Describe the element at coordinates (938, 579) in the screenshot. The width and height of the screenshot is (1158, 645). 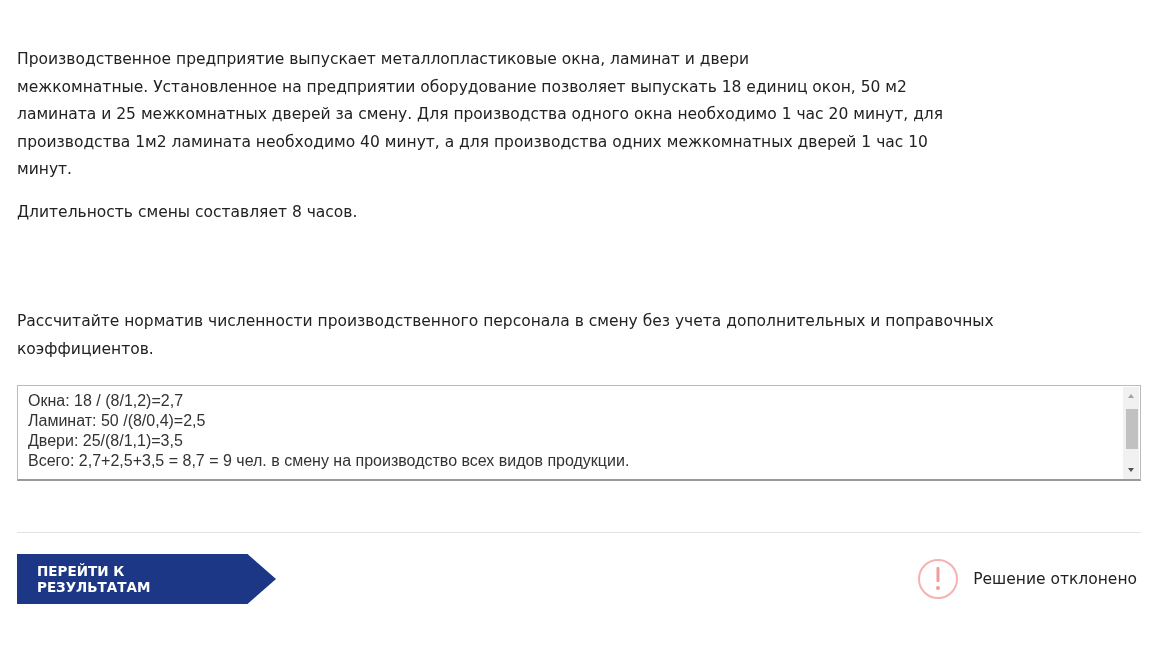
I see `warning-icon` at that location.